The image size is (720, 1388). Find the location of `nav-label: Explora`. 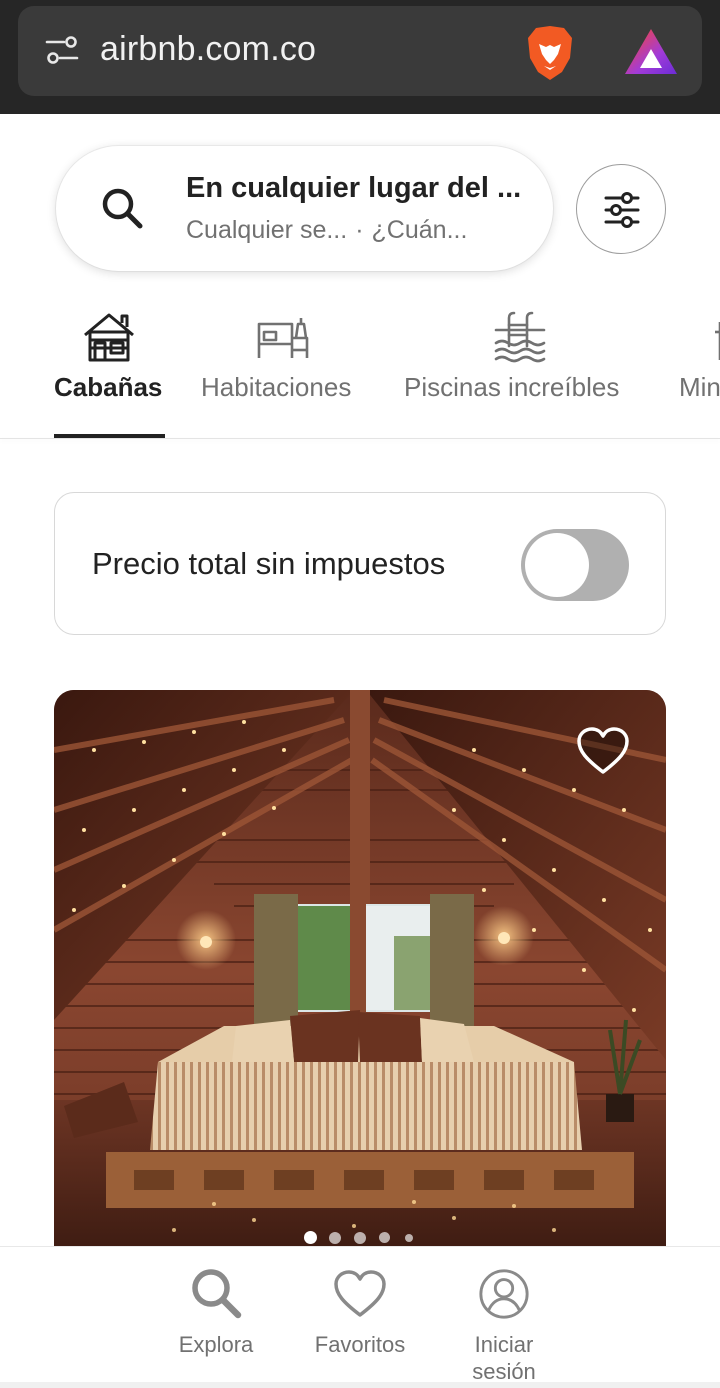

nav-label: Explora is located at coordinates (216, 1344).